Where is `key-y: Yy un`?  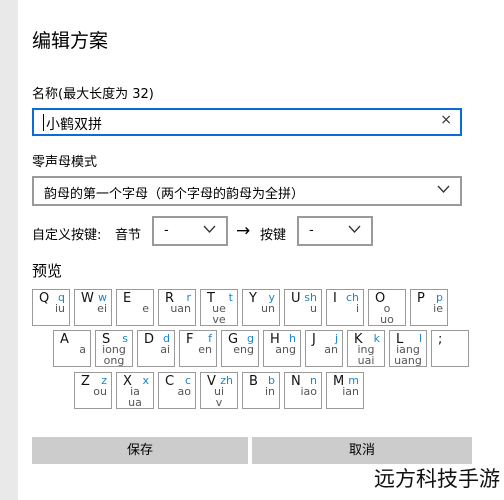
key-y: Yy un is located at coordinates (261, 307).